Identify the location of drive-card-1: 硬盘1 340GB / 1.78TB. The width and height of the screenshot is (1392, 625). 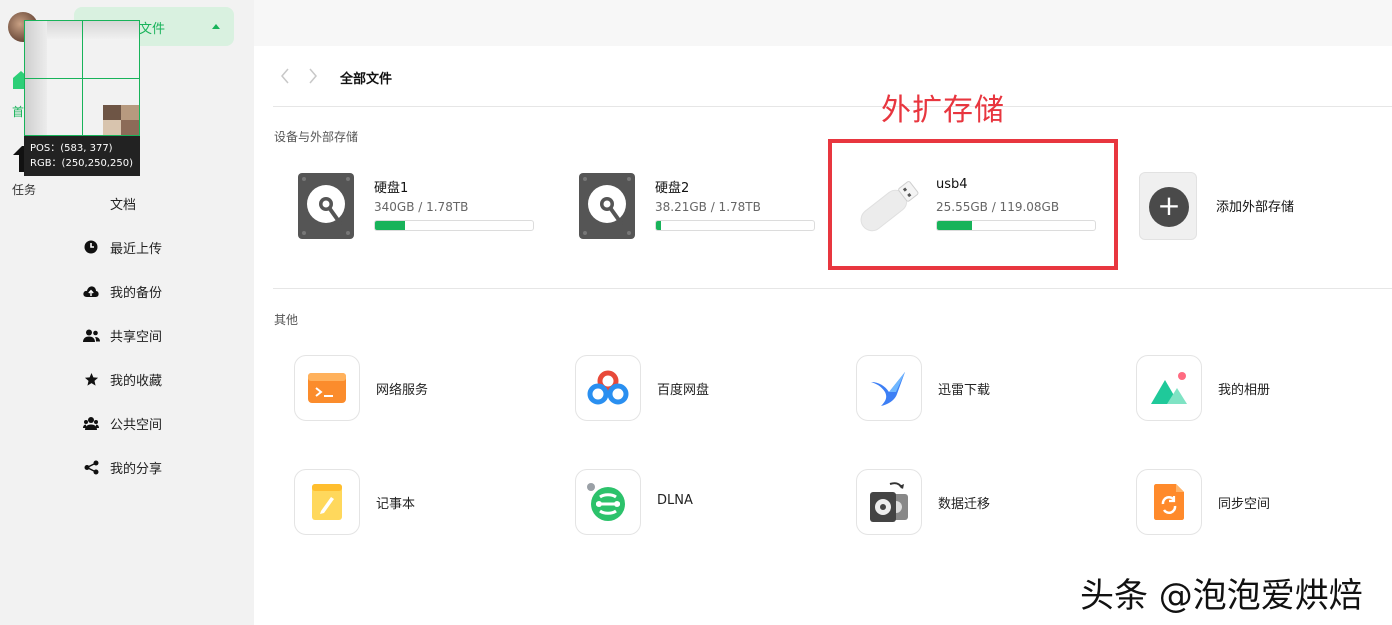
(404, 207).